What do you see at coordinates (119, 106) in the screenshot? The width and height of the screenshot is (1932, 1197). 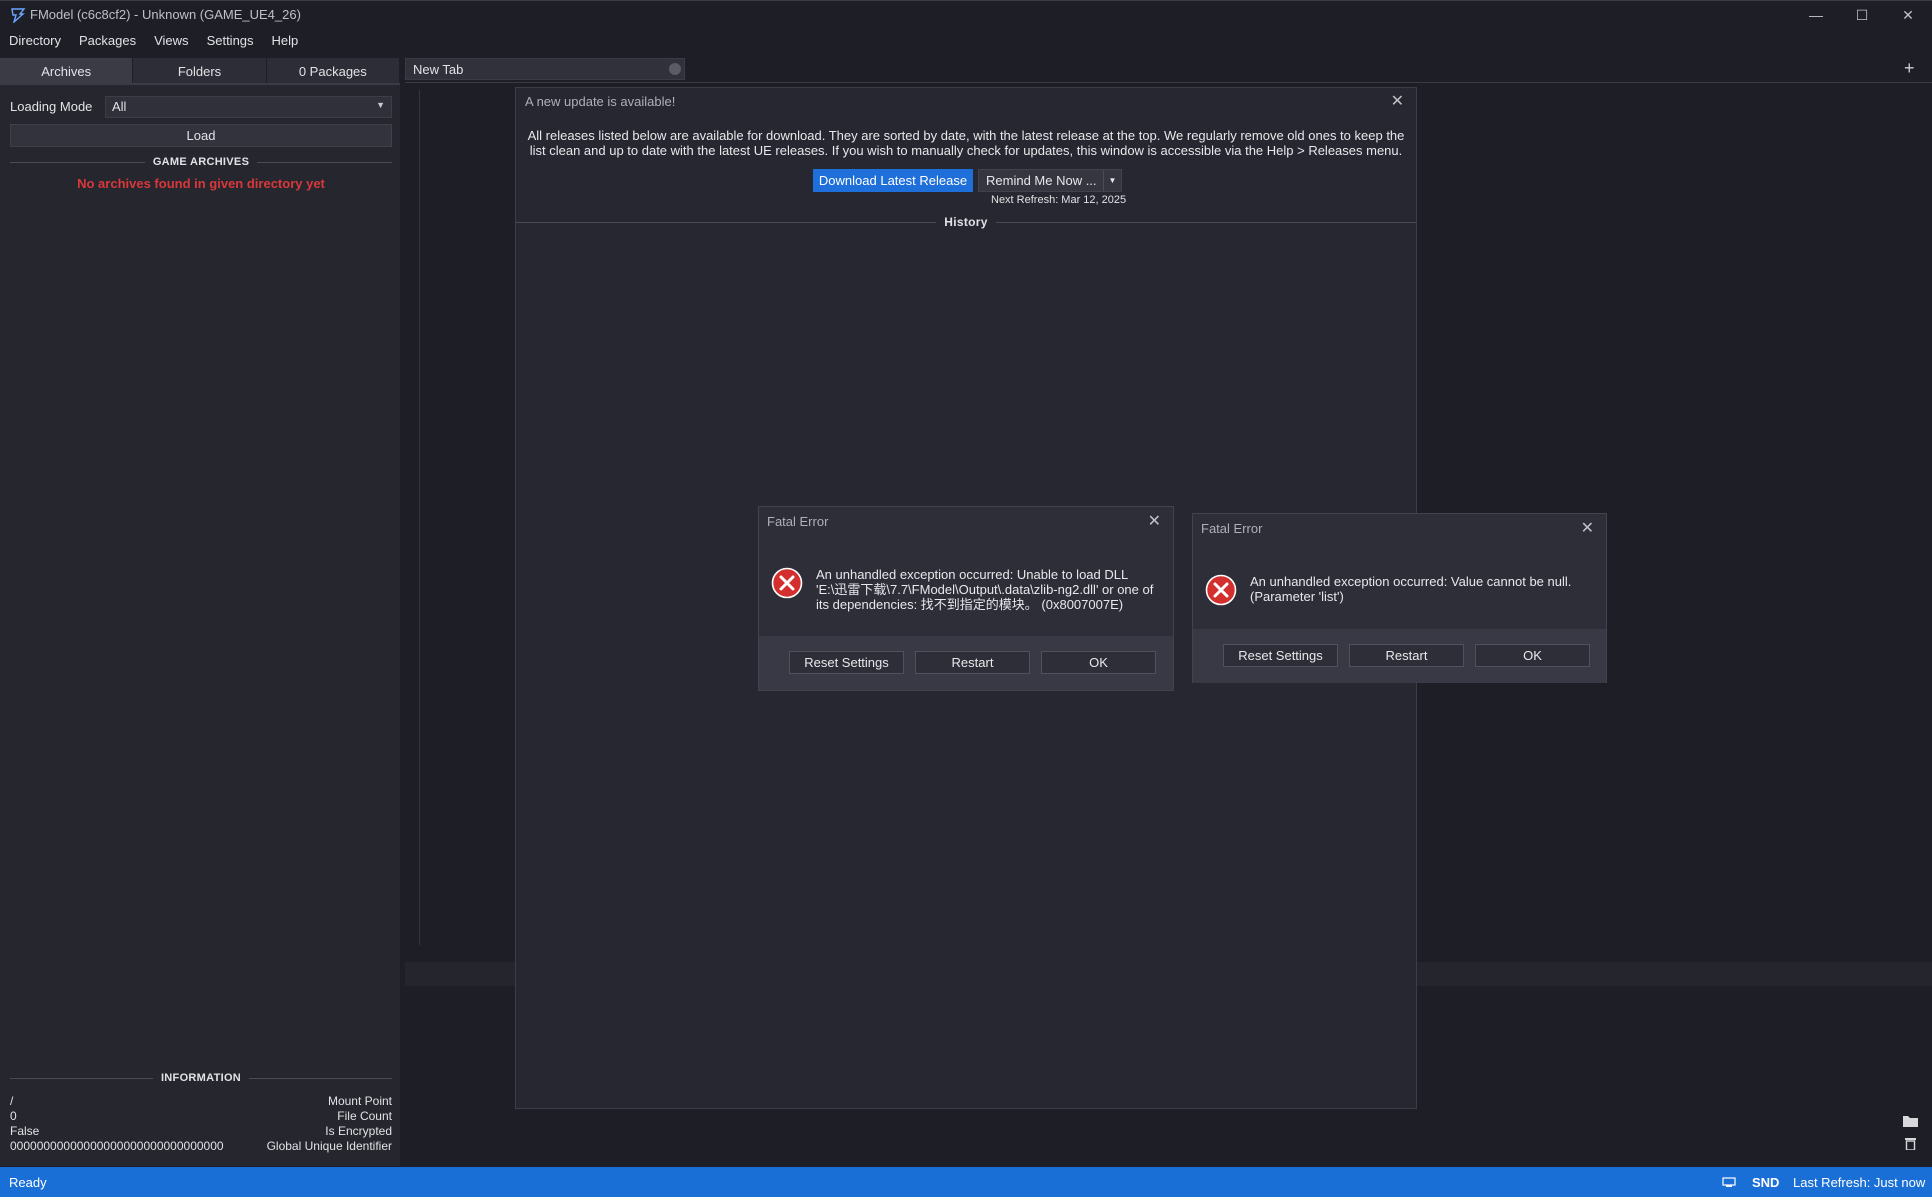 I see `loading-mode-value: All` at bounding box center [119, 106].